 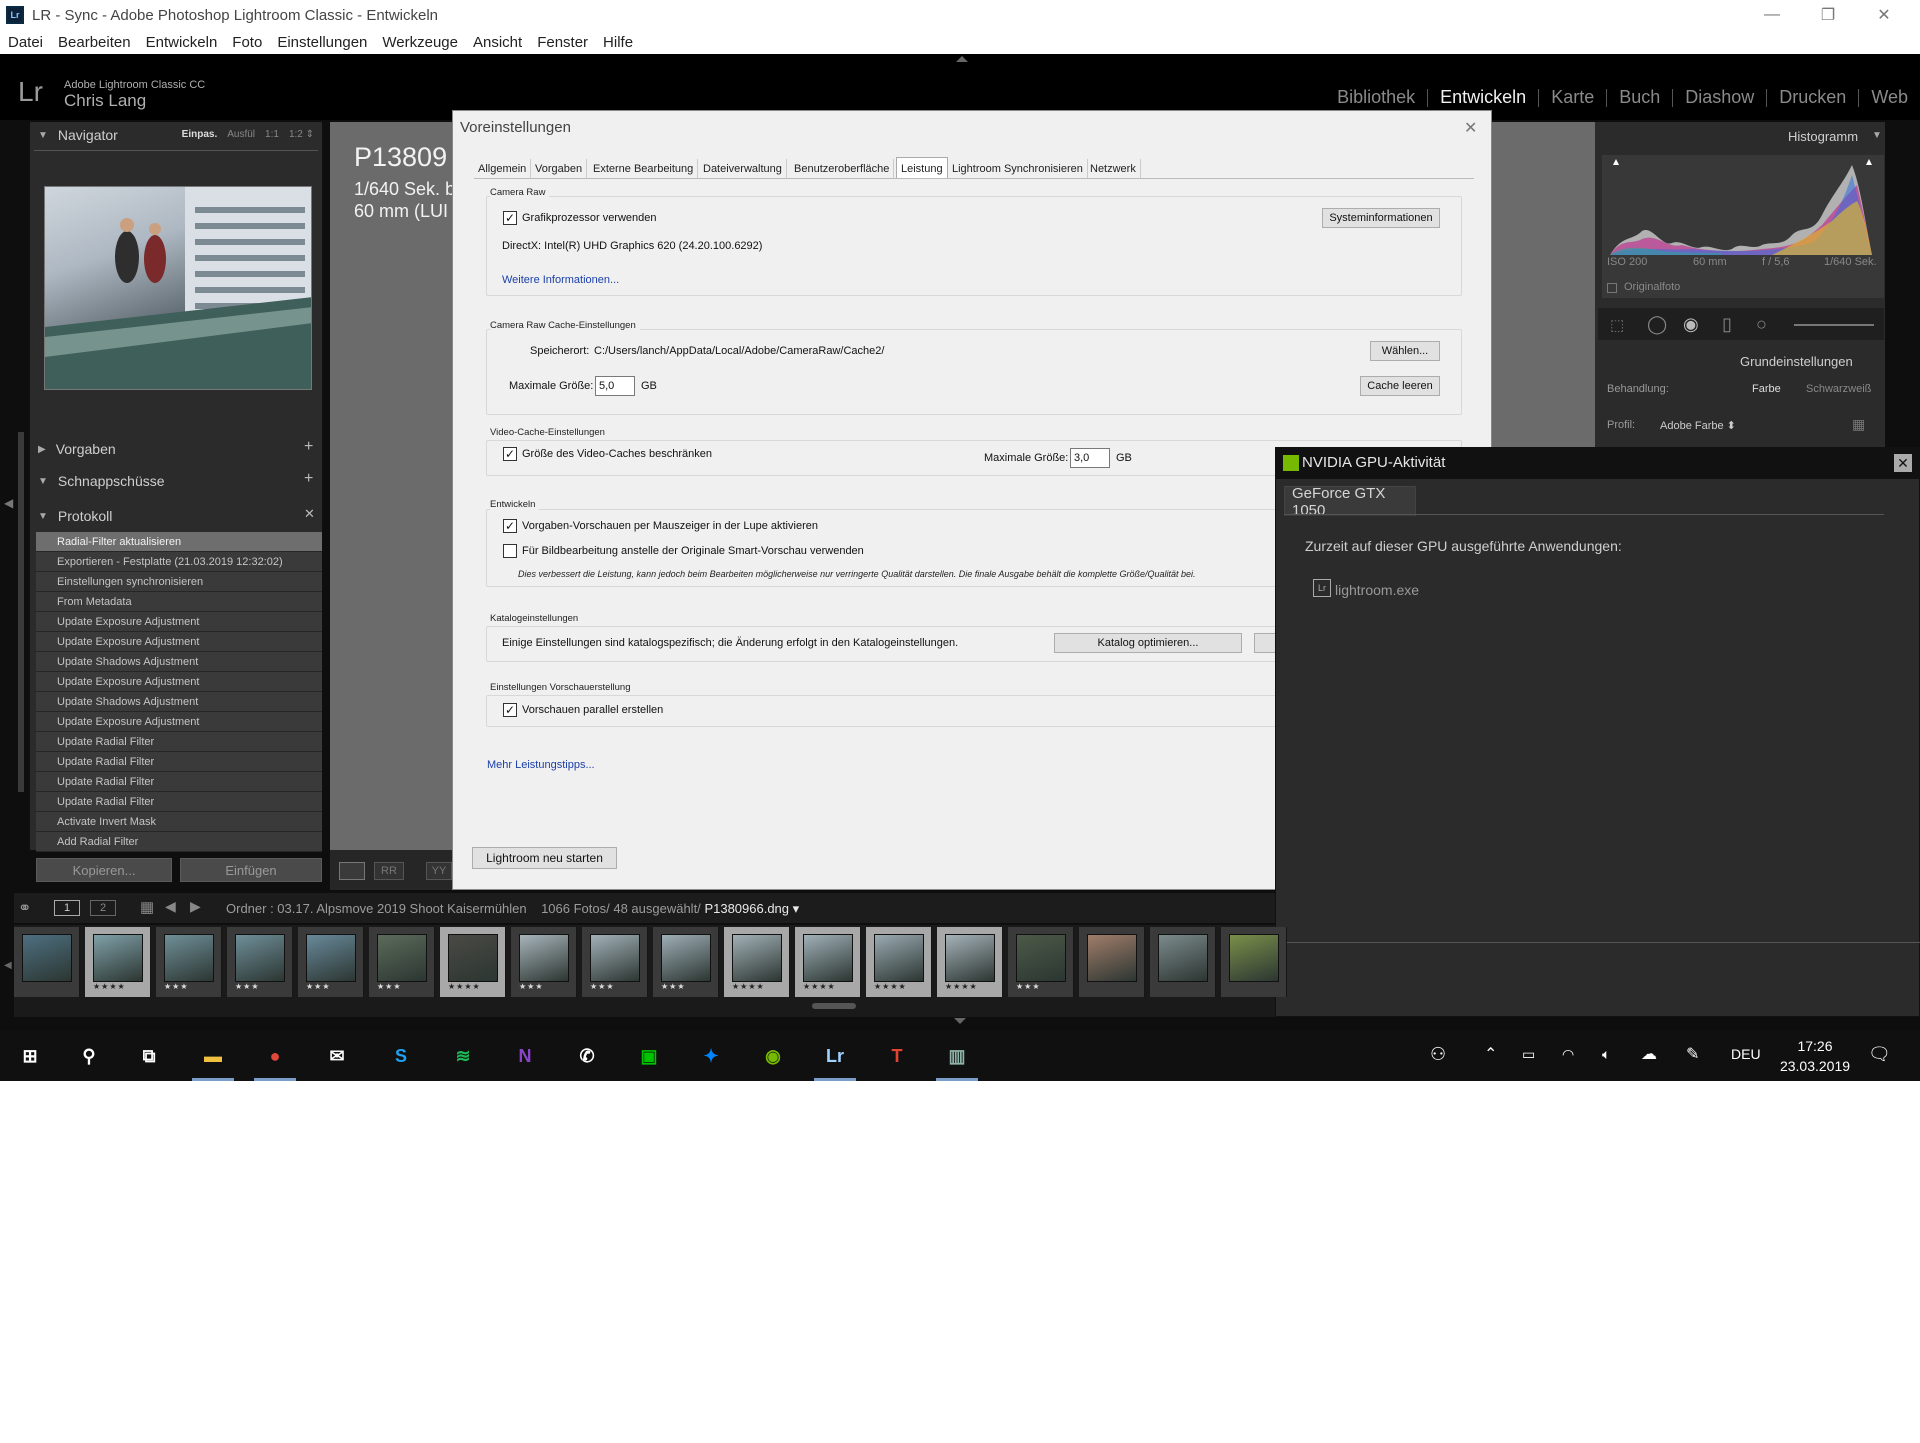 What do you see at coordinates (559, 169) in the screenshot?
I see `tab-vorgaben: Vorgaben` at bounding box center [559, 169].